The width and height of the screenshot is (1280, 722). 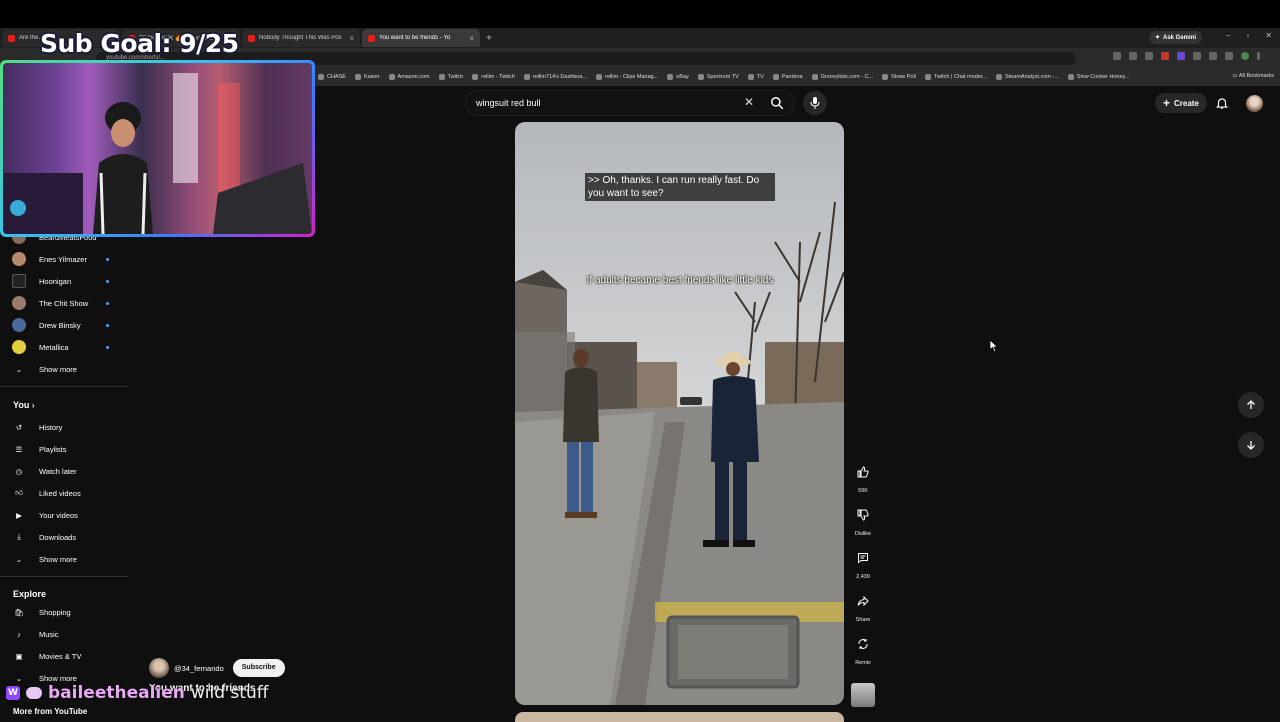 What do you see at coordinates (1117, 56) in the screenshot?
I see `zoom-icon` at bounding box center [1117, 56].